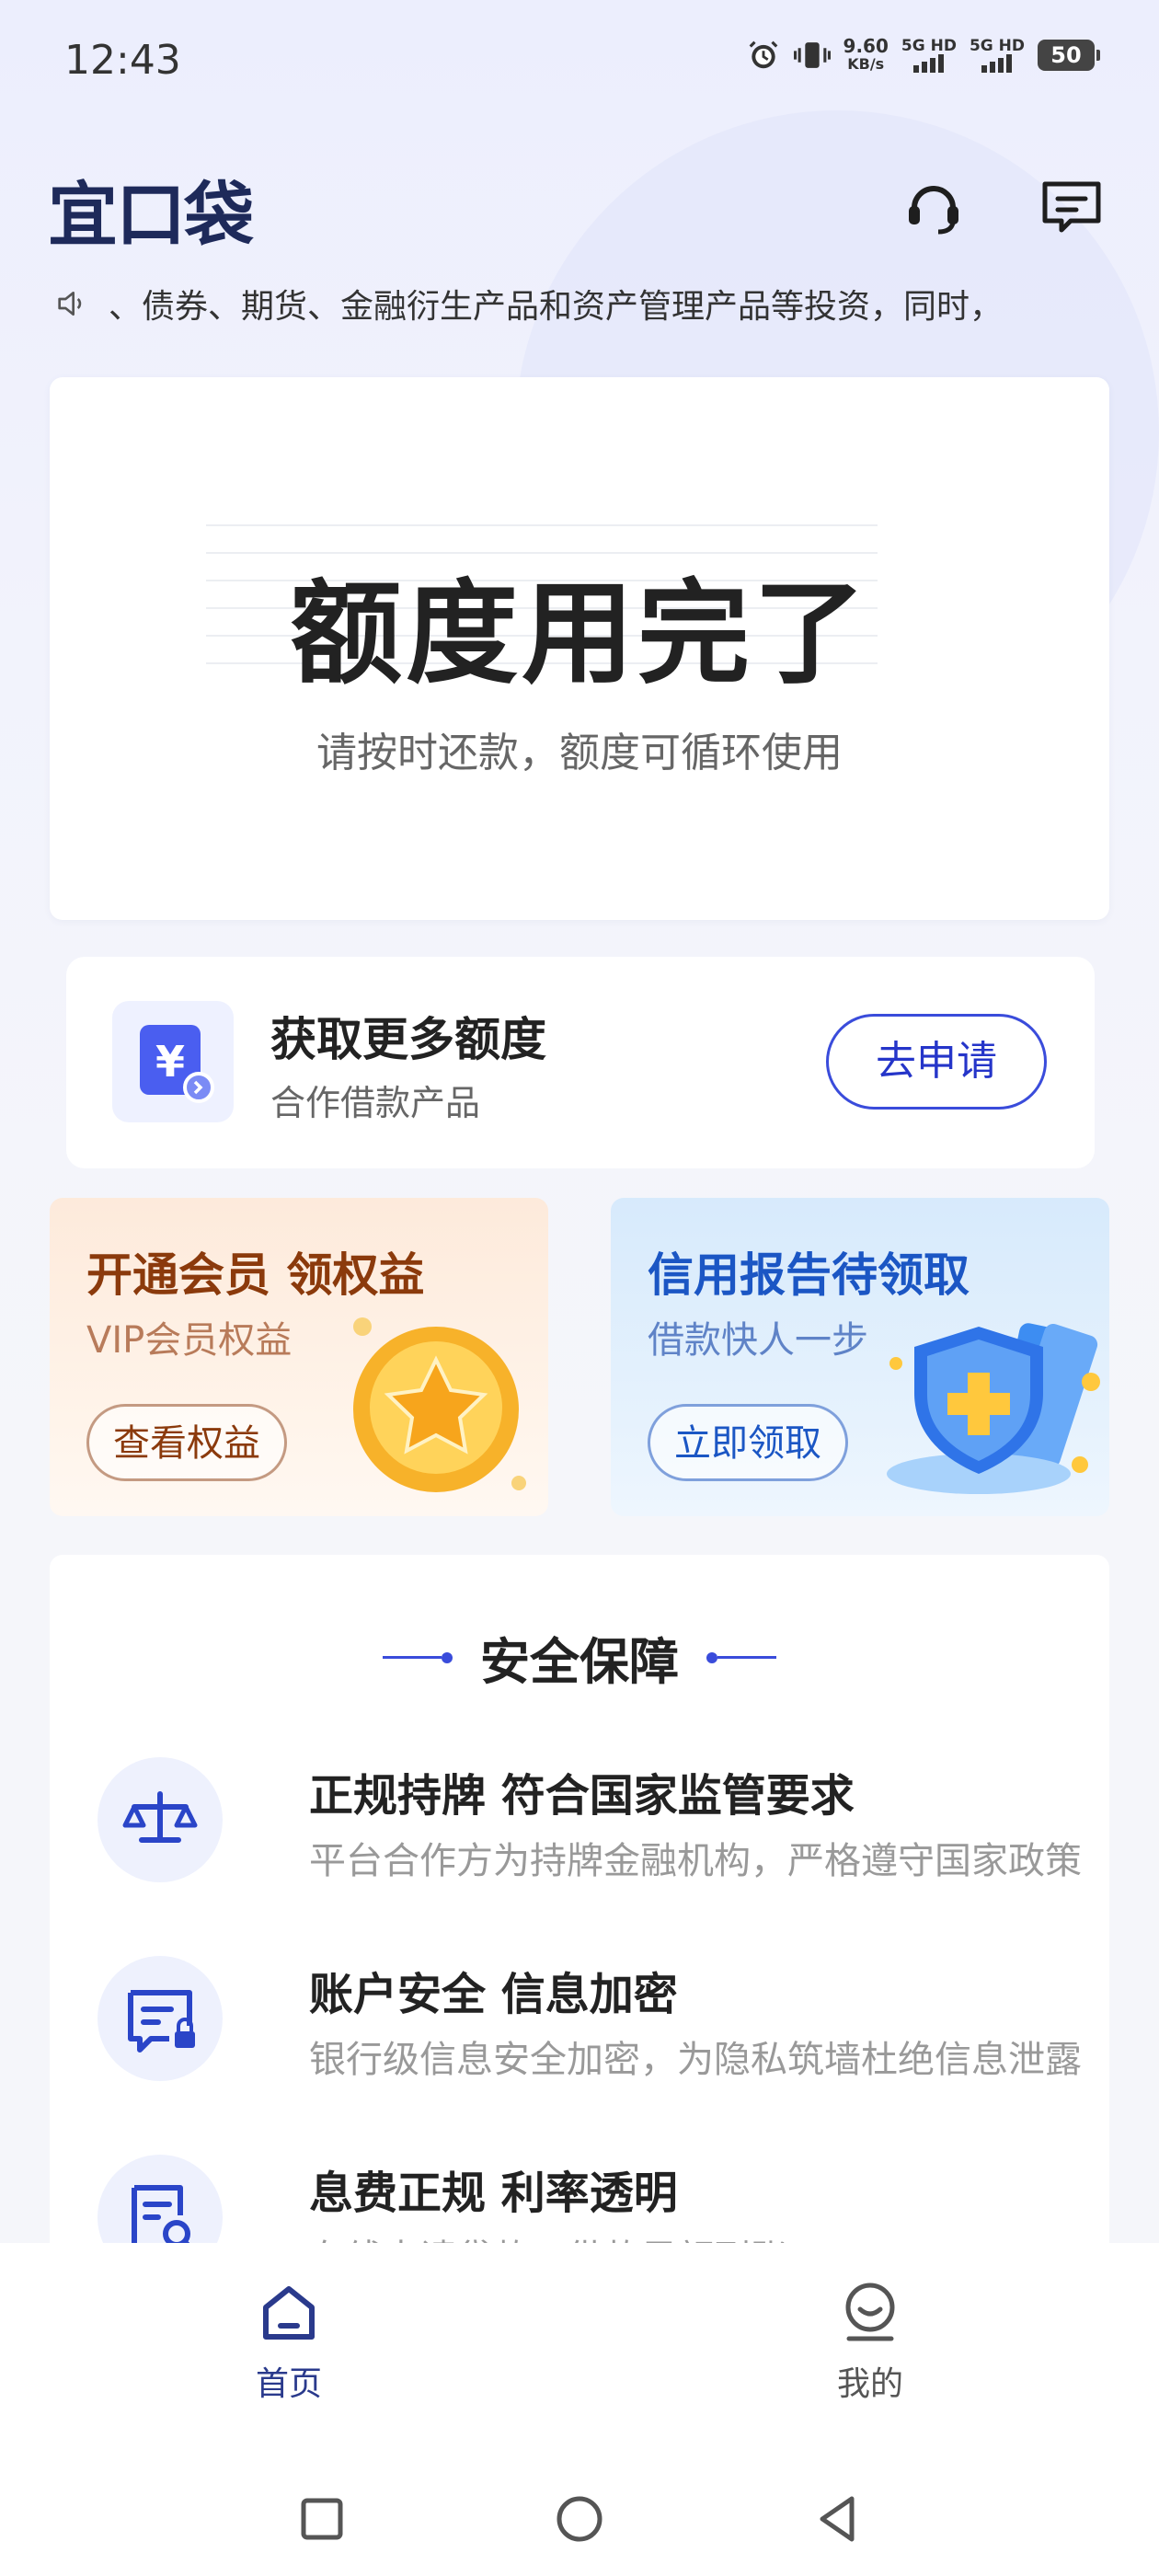  Describe the element at coordinates (580, 1062) in the screenshot. I see `more-quota-card: ¥ 获取更多额度 合作借款产品 去申请` at that location.